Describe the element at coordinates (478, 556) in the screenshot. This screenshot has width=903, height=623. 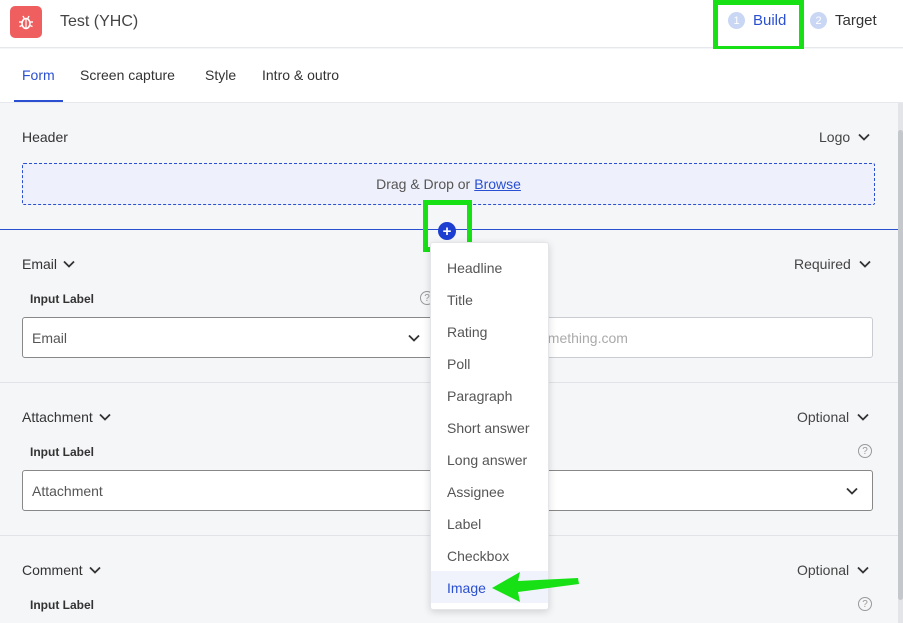
I see `menu-item-checkbox: Checkbox` at that location.